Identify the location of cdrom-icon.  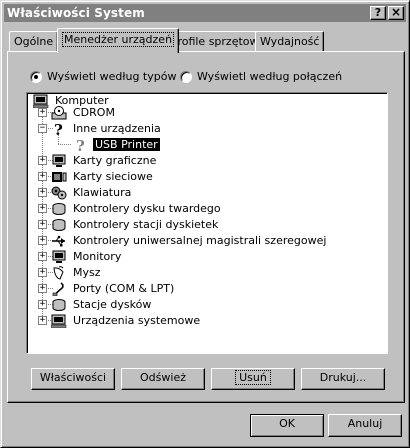
(59, 112).